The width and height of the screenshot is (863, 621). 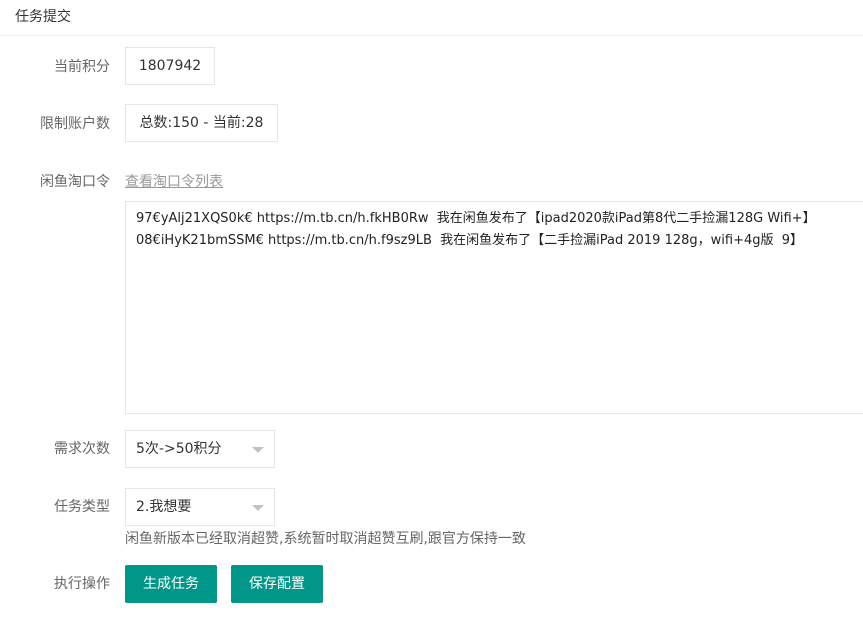 I want to click on points-value-box: 1807942, so click(x=170, y=66).